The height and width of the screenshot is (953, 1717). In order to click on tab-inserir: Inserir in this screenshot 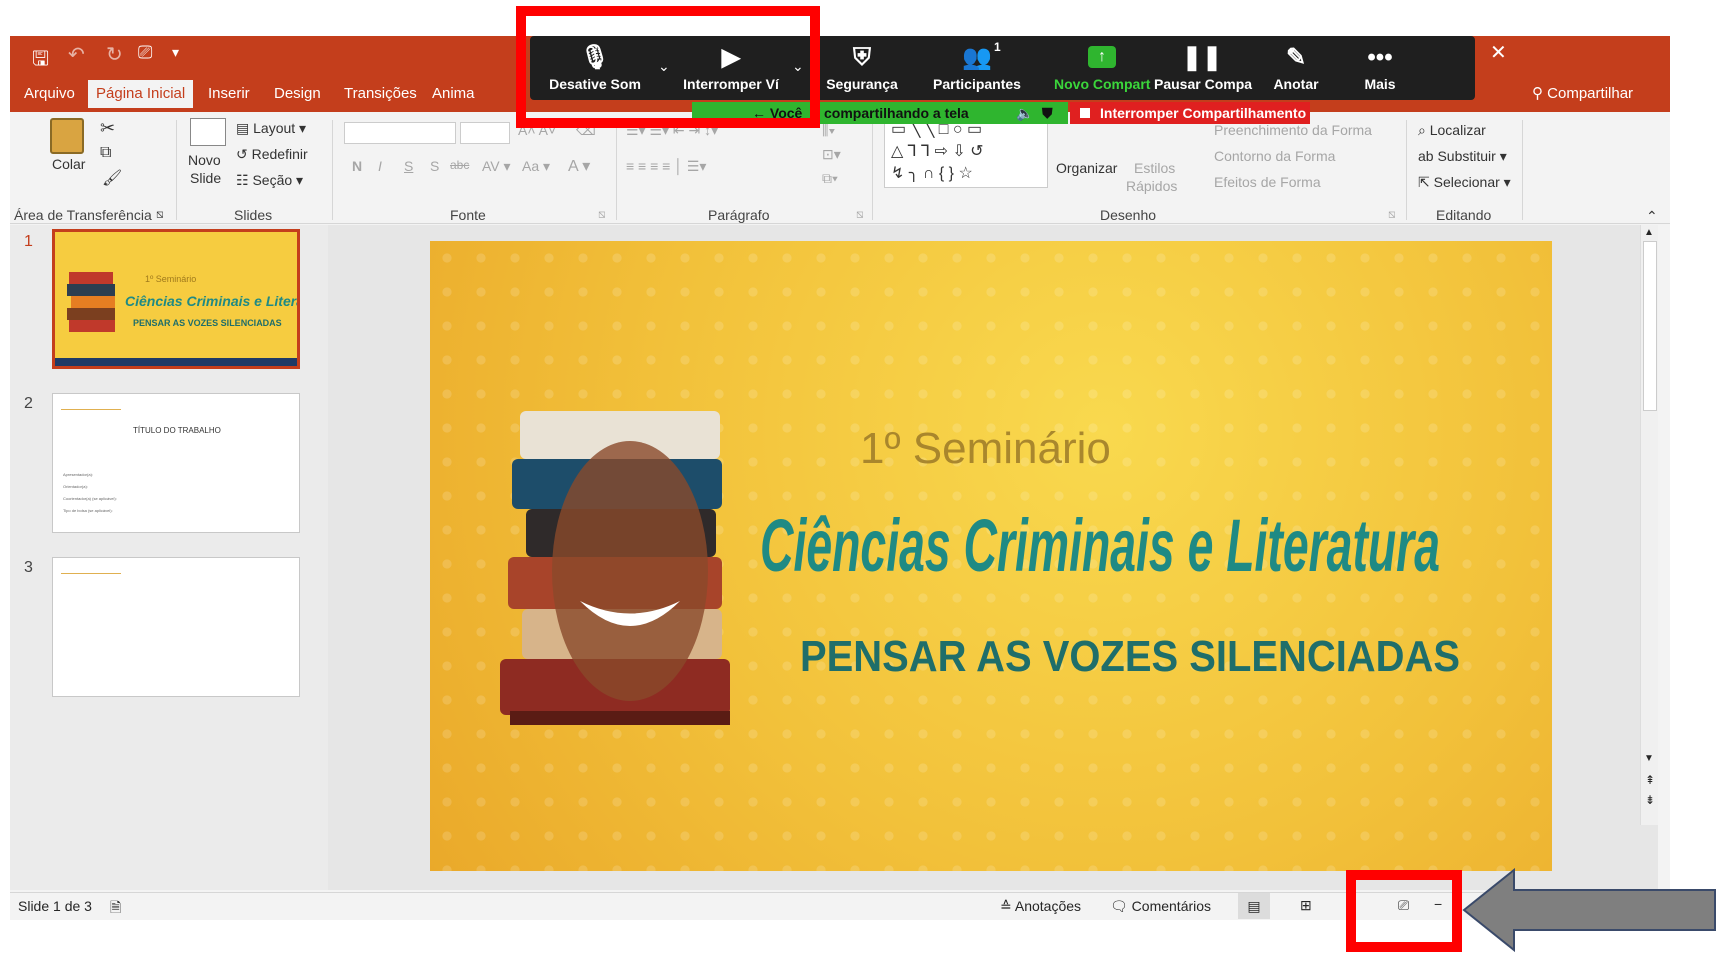, I will do `click(229, 98)`.